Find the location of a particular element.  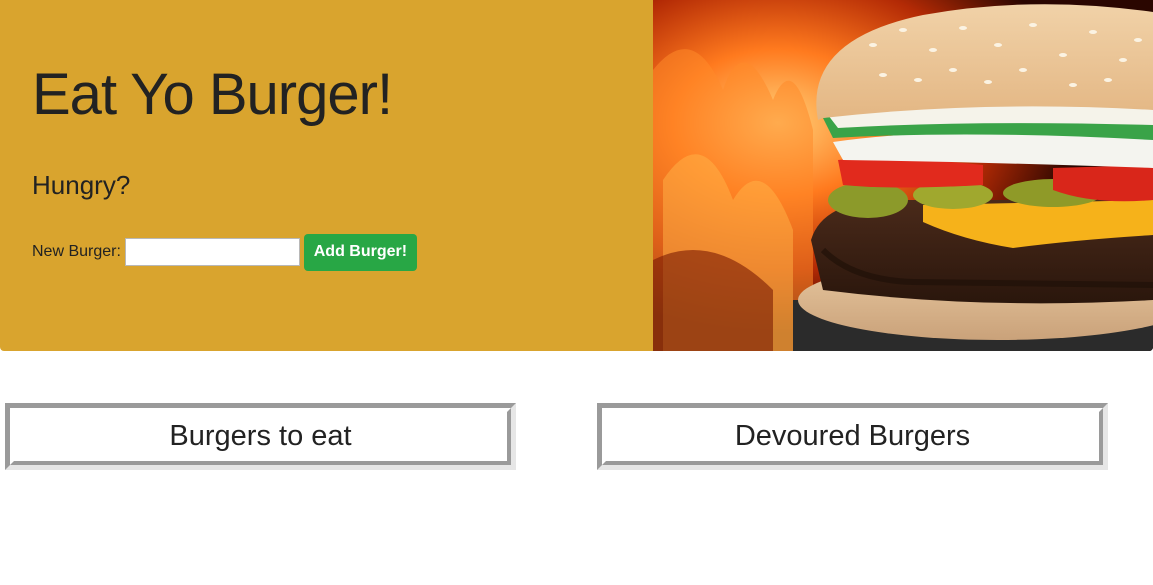

devoured-burgers-panel: Devoured Burgers is located at coordinates (852, 436).